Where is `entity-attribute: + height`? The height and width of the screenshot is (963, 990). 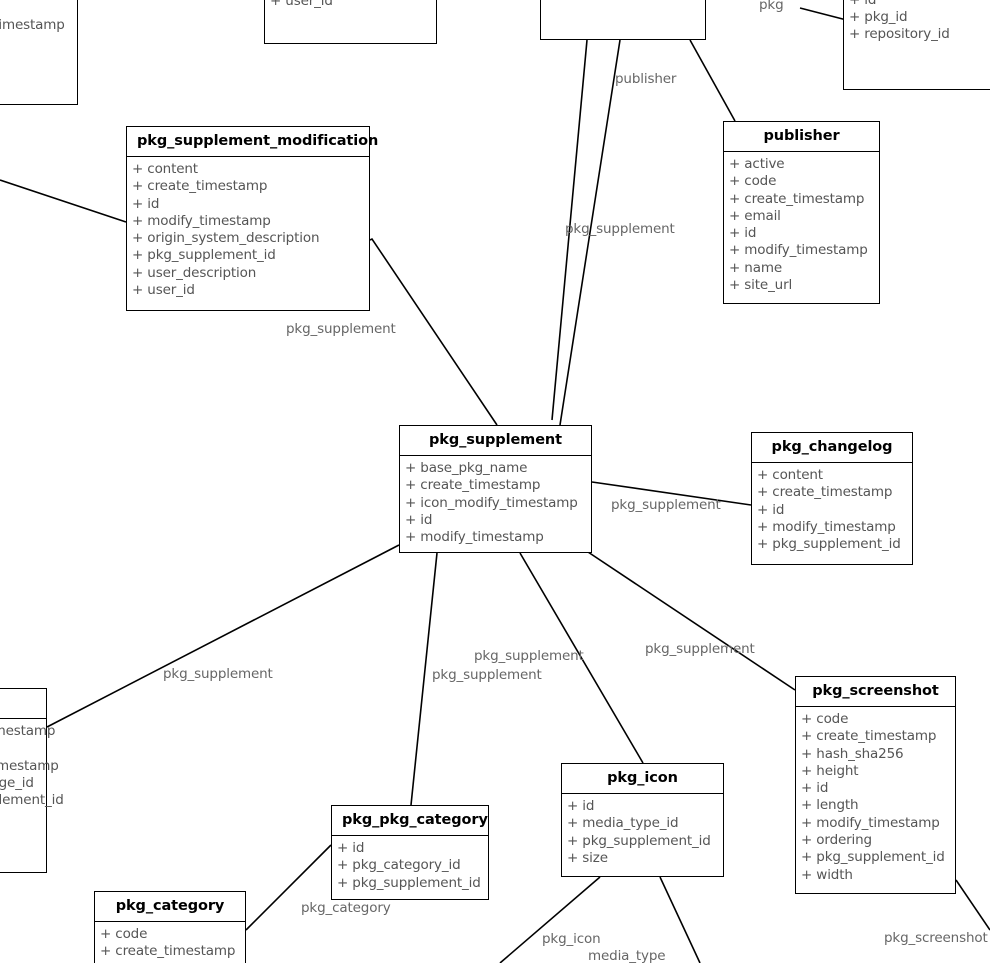 entity-attribute: + height is located at coordinates (830, 770).